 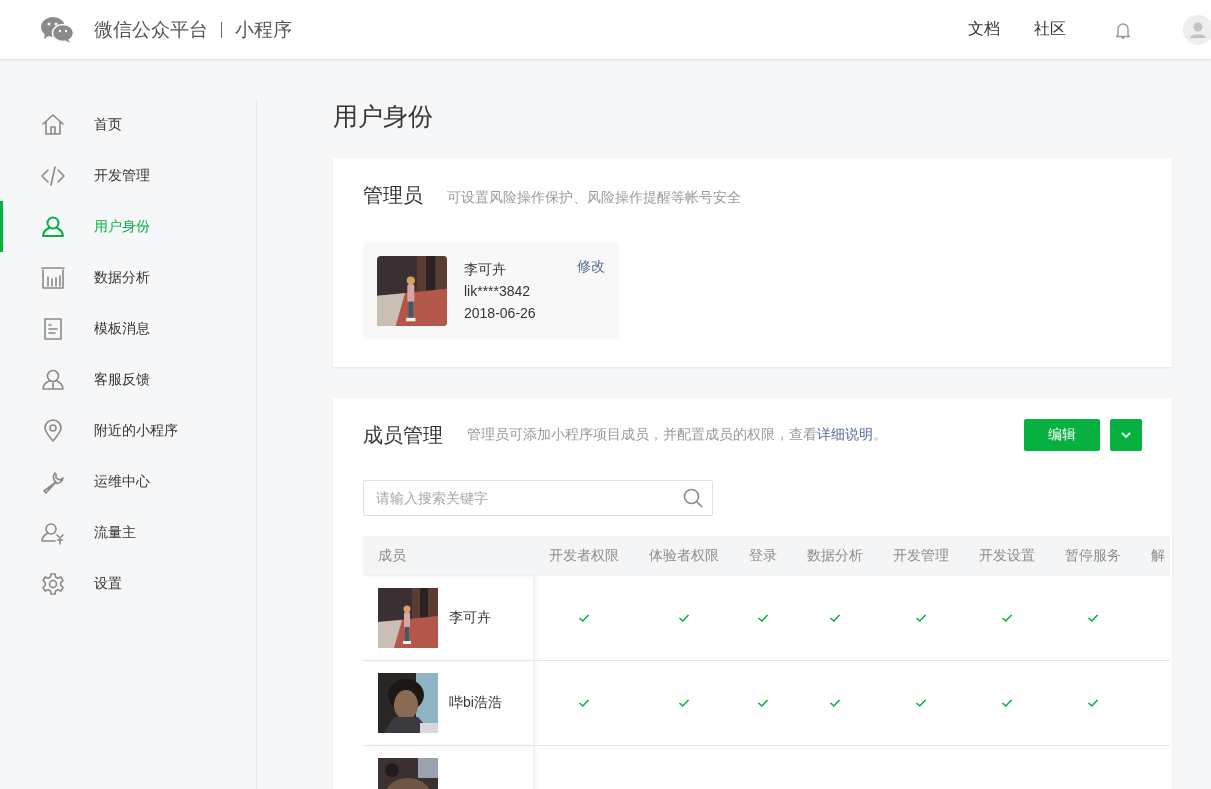 I want to click on sidebar-item: 模板消息, so click(x=128, y=328).